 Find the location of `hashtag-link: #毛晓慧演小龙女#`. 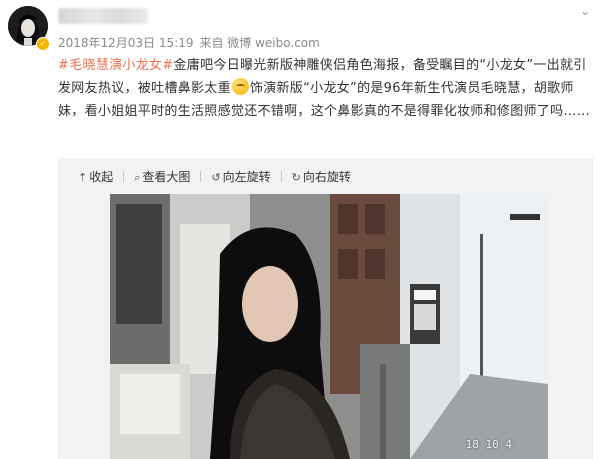

hashtag-link: #毛晓慧演小龙女# is located at coordinates (116, 65).